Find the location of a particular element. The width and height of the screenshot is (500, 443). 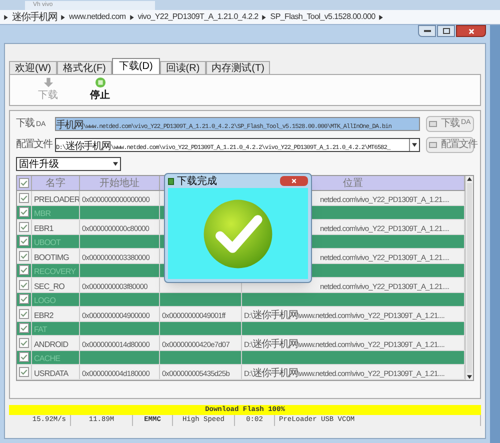

table-cell-text: ANDROID is located at coordinates (51, 344).